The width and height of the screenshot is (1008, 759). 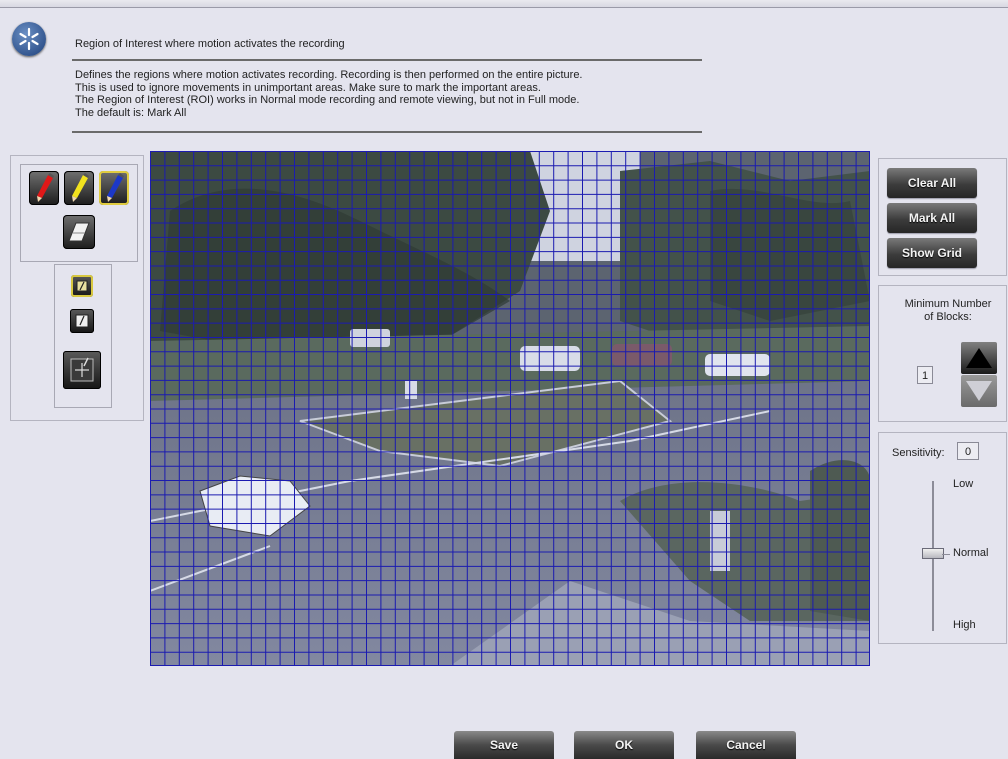 I want to click on eraser-button, so click(x=79, y=232).